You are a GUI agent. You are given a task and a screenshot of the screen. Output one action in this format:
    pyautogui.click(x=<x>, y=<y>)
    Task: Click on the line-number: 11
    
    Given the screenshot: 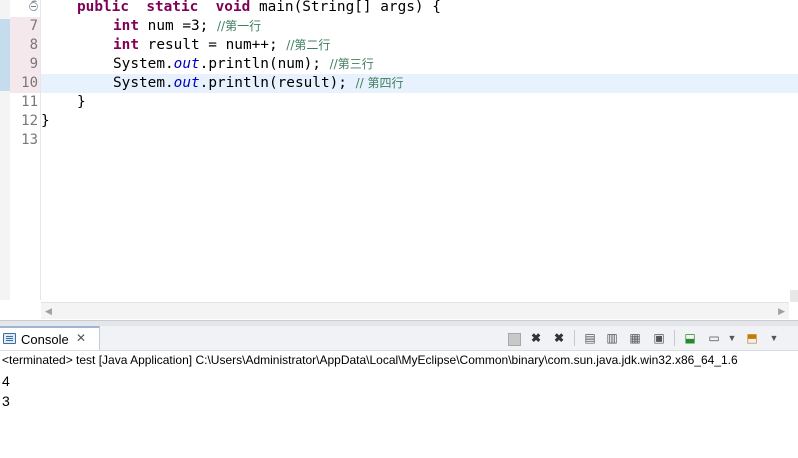 What is the action you would take?
    pyautogui.click(x=29, y=102)
    